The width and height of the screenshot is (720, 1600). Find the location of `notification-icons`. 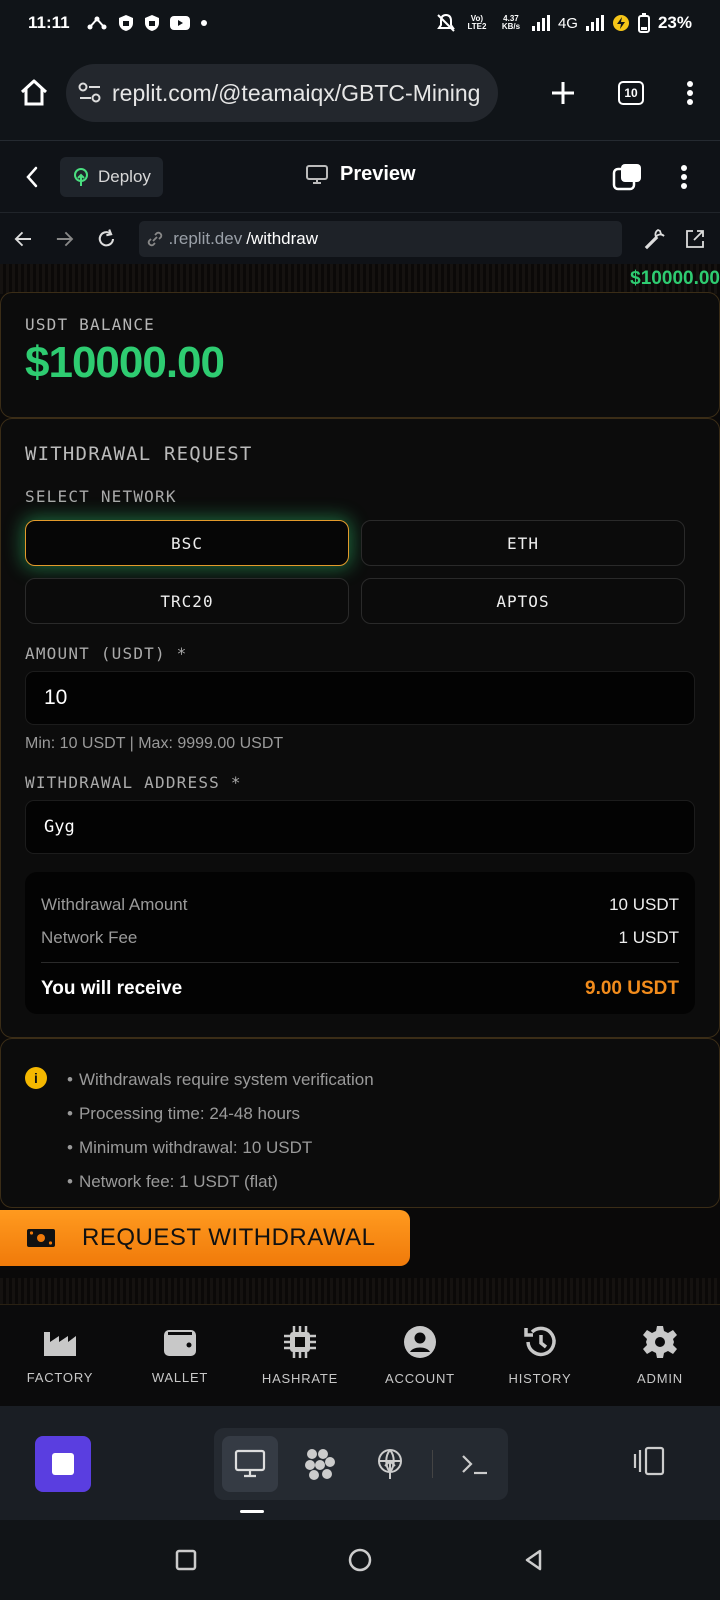

notification-icons is located at coordinates (147, 23).